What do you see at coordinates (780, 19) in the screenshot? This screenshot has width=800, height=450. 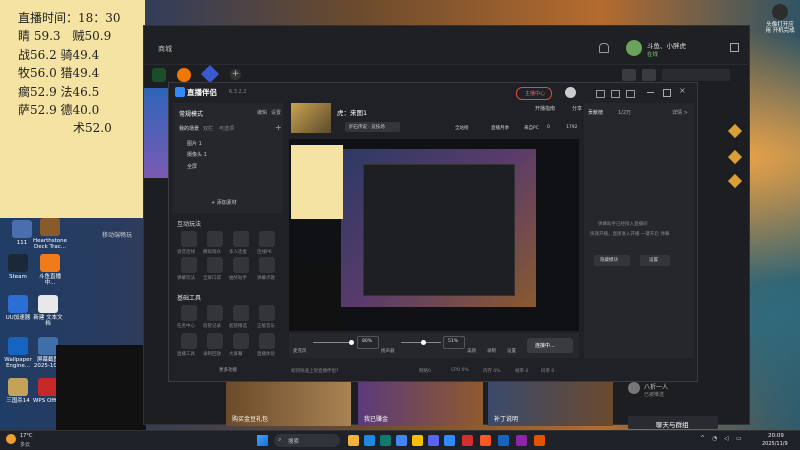 I see `desktop-icon: 头像打开应用 开机完成` at bounding box center [780, 19].